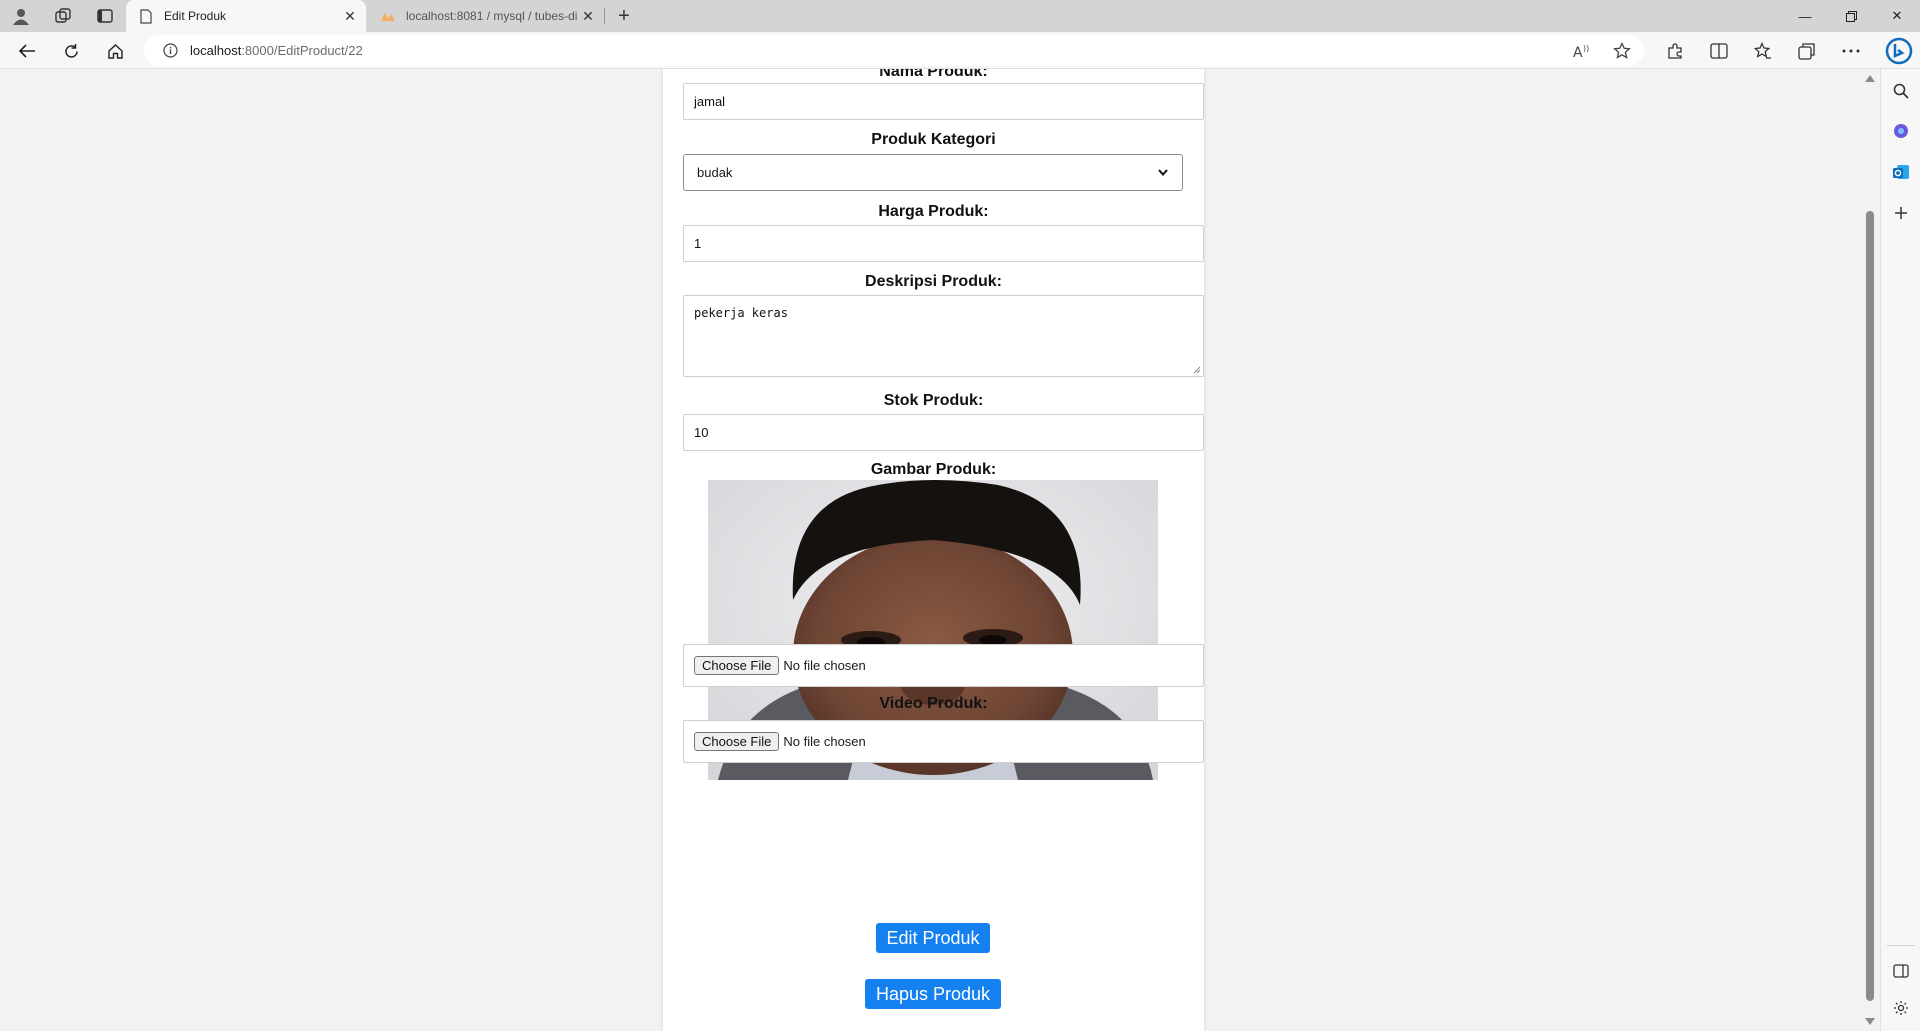  I want to click on more-icon, so click(1851, 51).